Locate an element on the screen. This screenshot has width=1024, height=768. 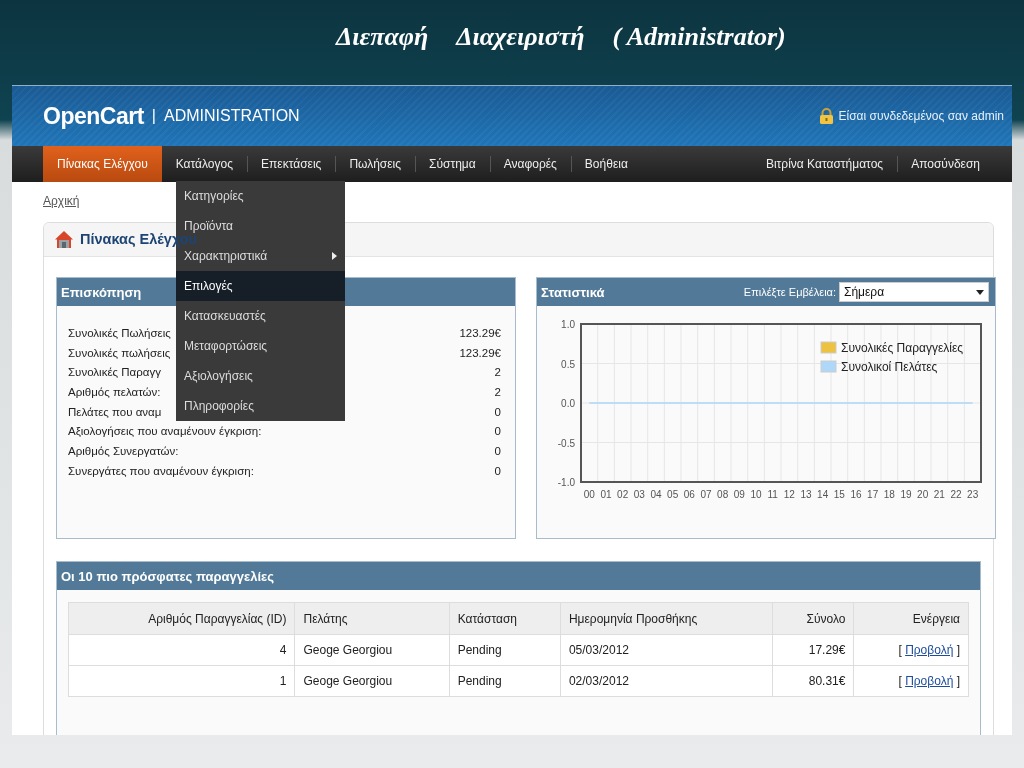
y-tick-label: 1.0 is located at coordinates (568, 324).